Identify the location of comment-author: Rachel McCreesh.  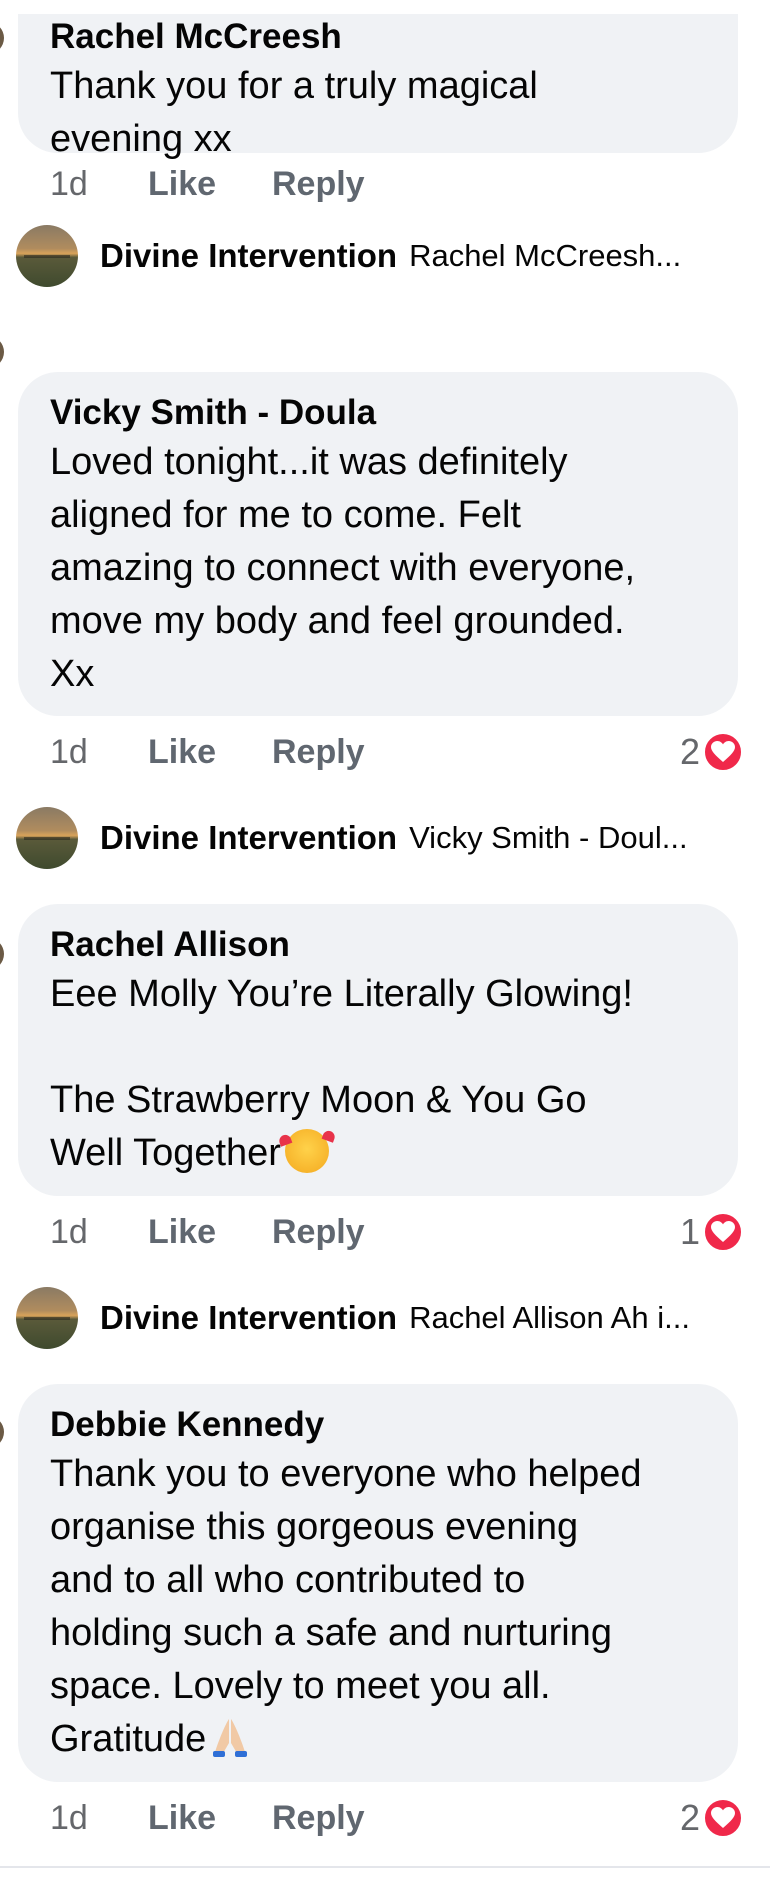
(378, 37).